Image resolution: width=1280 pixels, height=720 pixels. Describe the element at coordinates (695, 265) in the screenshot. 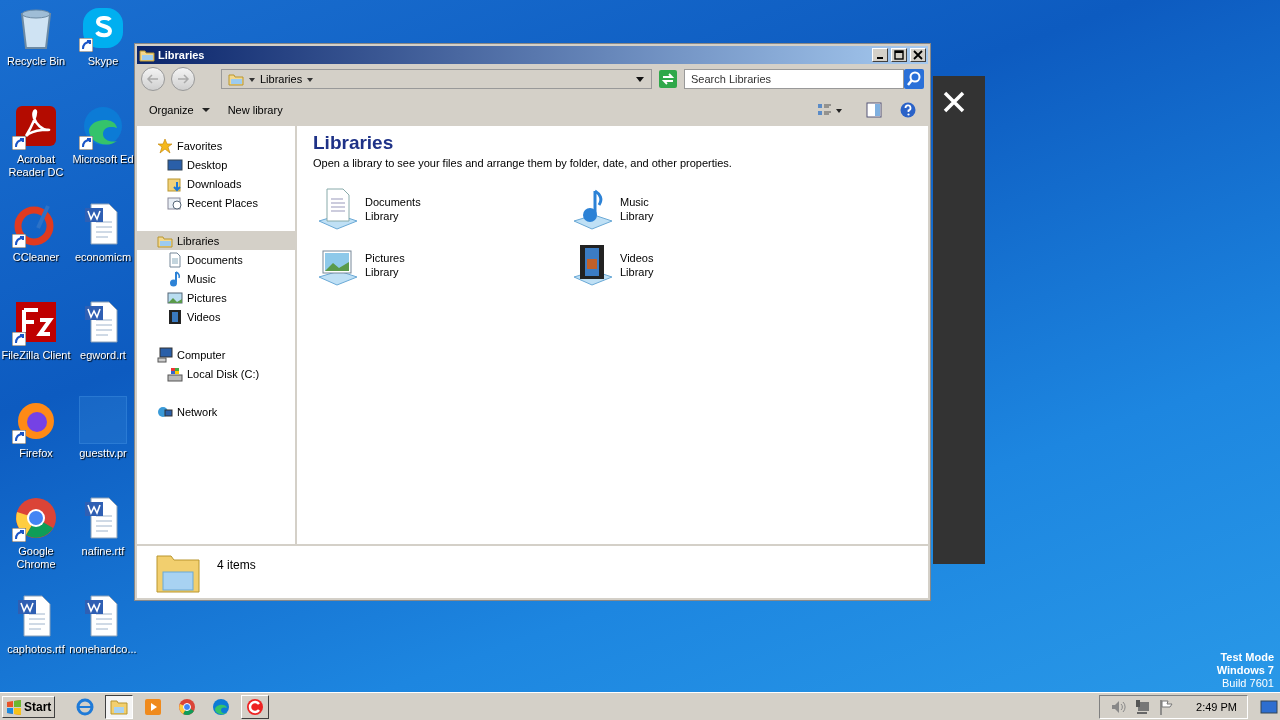

I see `library-item: Videos Library` at that location.